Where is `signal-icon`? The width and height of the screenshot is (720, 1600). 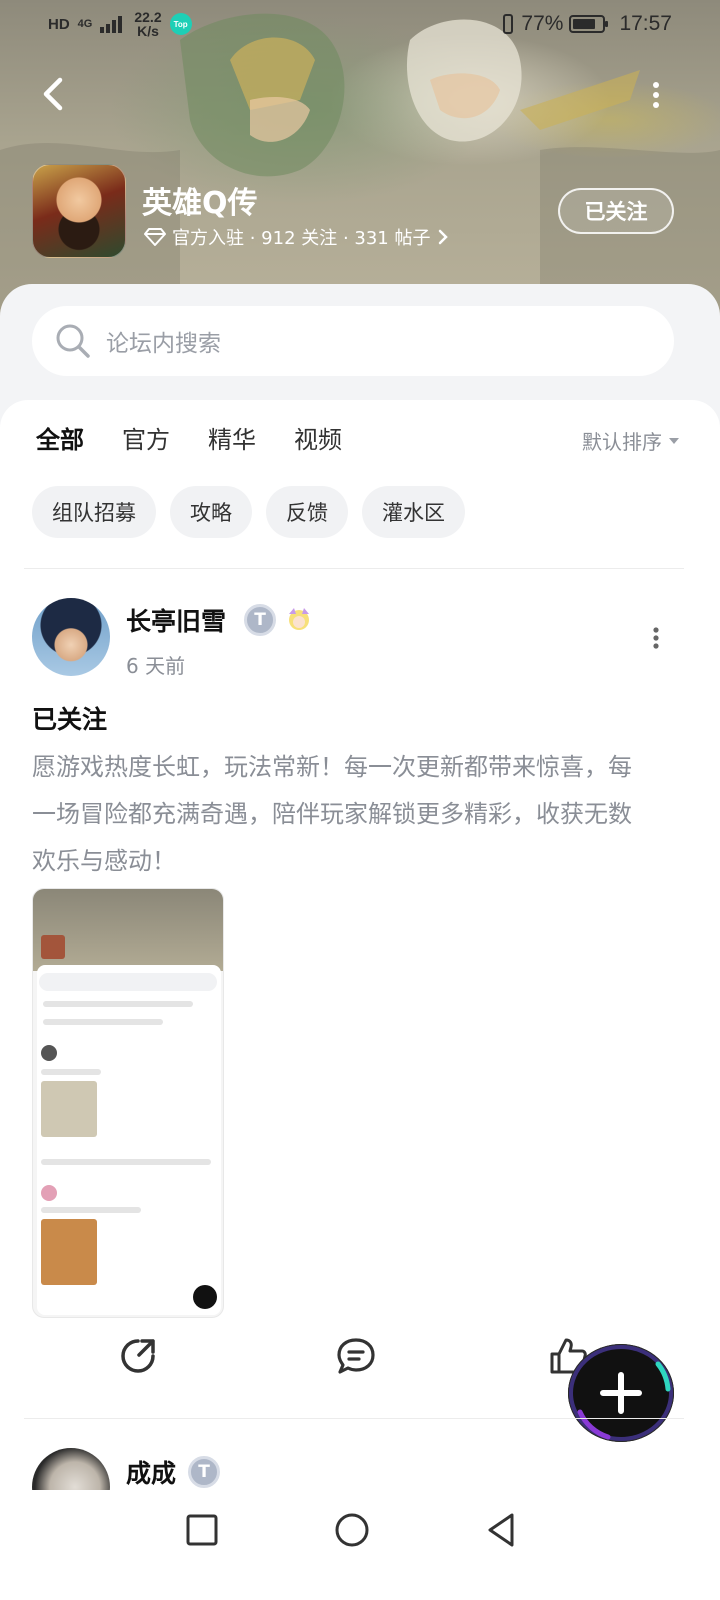 signal-icon is located at coordinates (111, 24).